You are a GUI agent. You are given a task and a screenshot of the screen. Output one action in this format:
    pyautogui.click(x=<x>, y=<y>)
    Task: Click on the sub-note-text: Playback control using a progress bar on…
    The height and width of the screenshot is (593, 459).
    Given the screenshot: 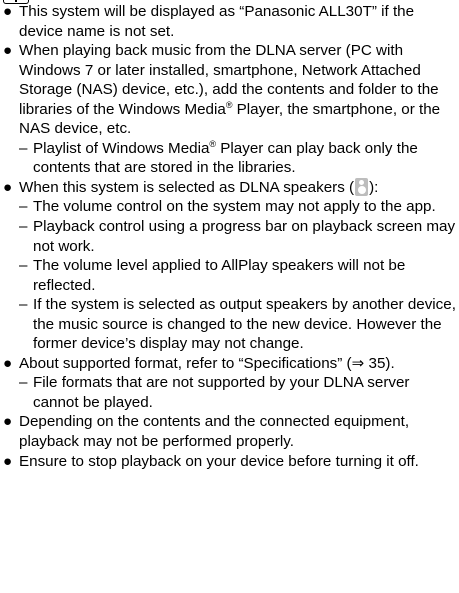 What is the action you would take?
    pyautogui.click(x=244, y=236)
    